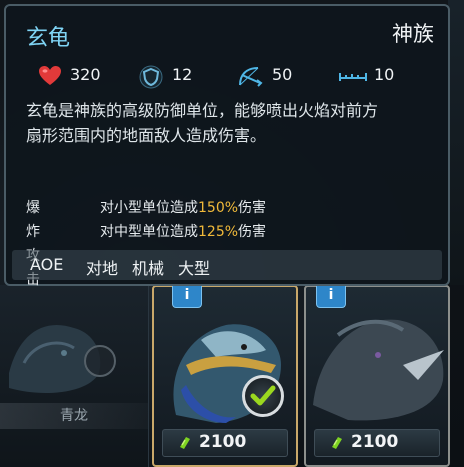 The image size is (464, 467). Describe the element at coordinates (225, 376) in the screenshot. I see `unit-card-xuangui: i 2100` at that location.